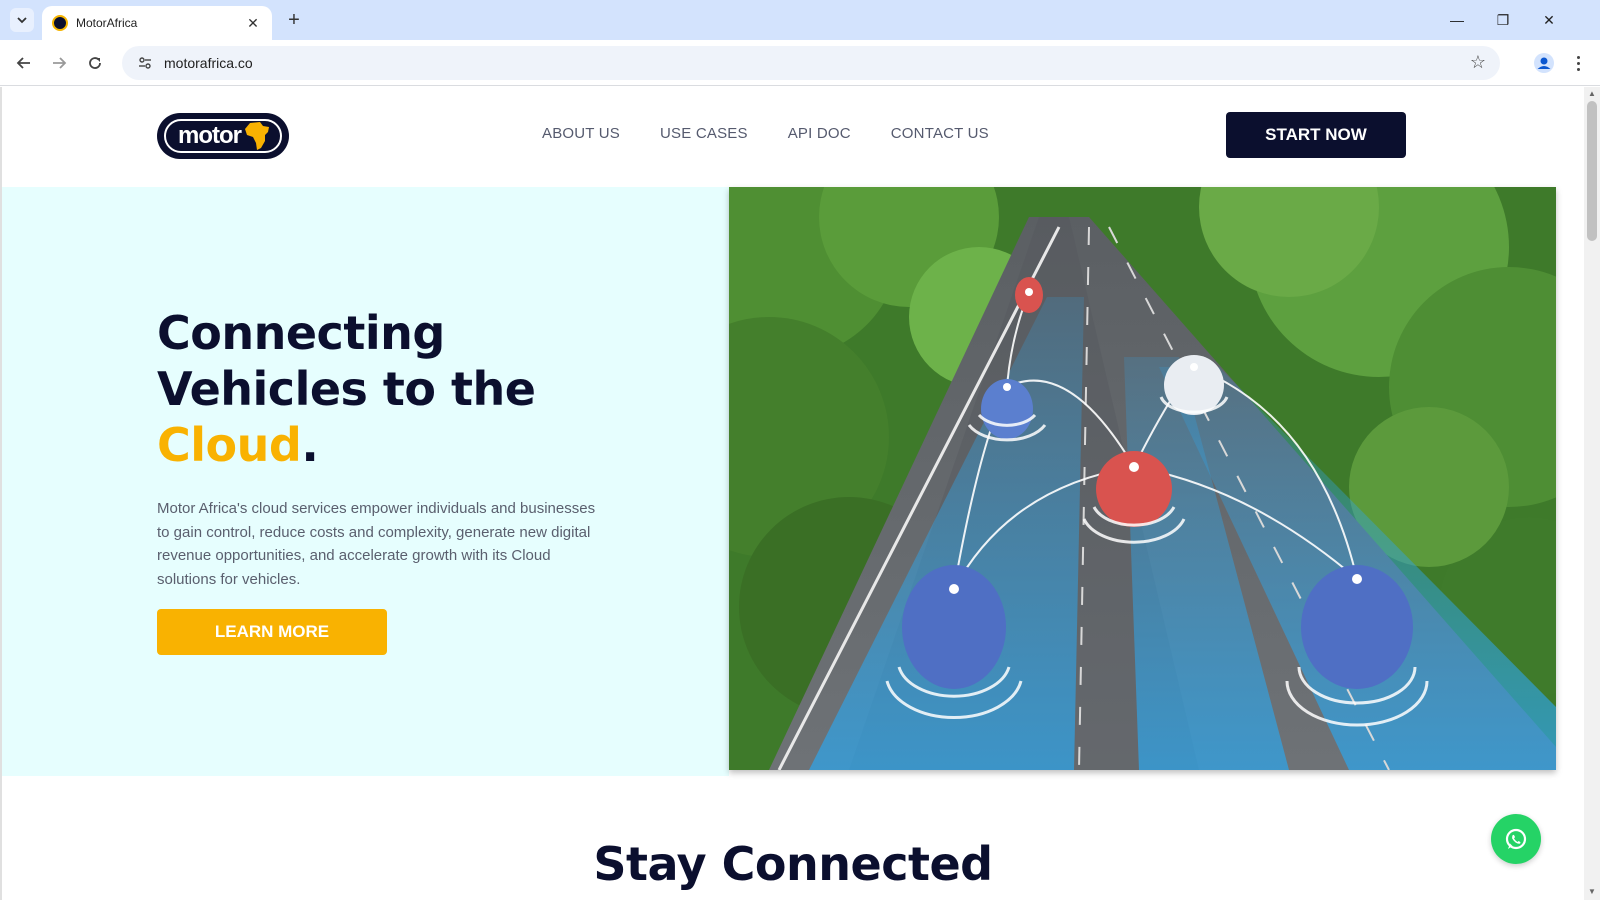 The image size is (1600, 900). I want to click on profile-icon, so click(1544, 63).